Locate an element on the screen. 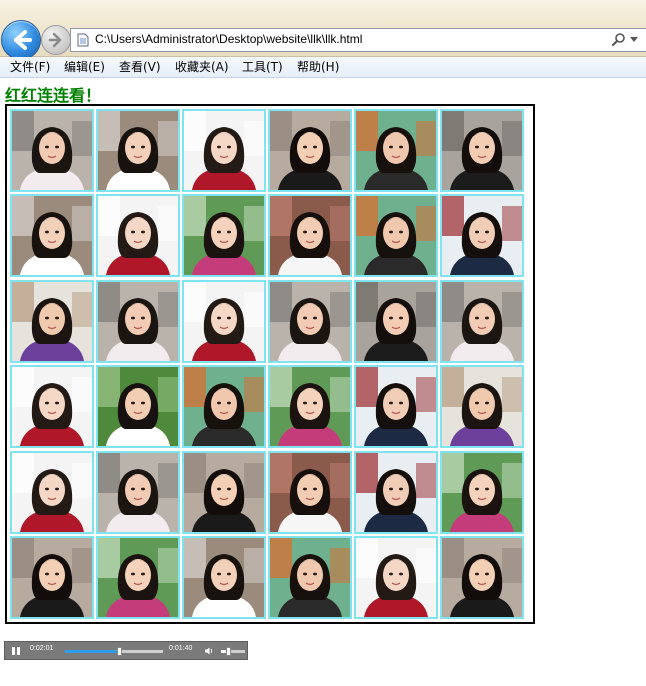  pause-icon-bar is located at coordinates (18, 651).